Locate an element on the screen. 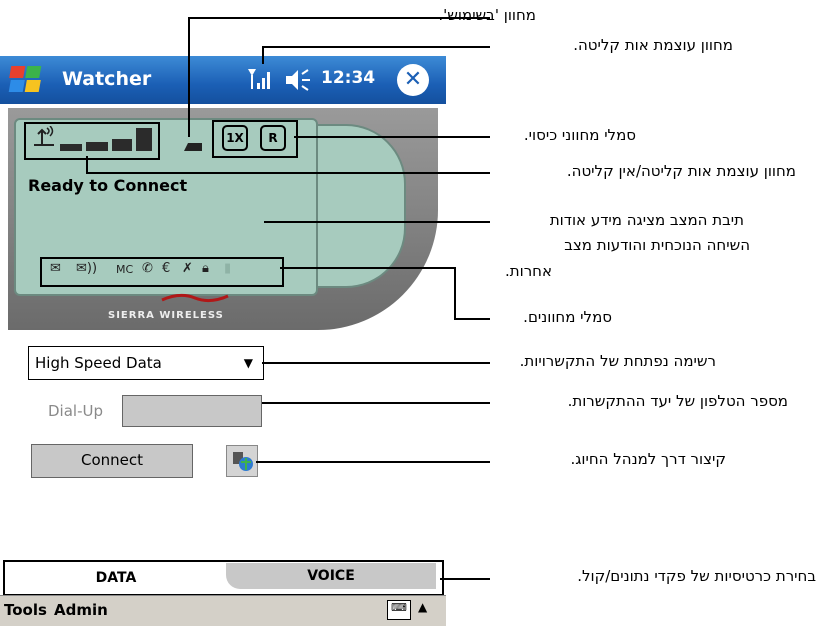 The width and height of the screenshot is (826, 629). clock: 12:34 is located at coordinates (348, 78).